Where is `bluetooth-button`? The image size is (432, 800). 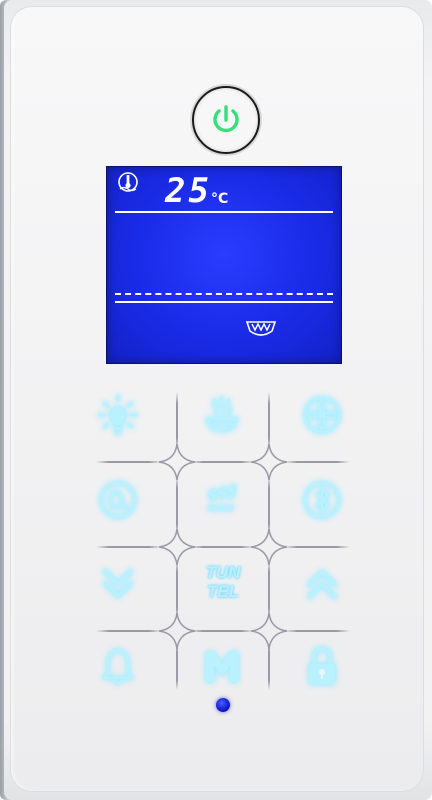 bluetooth-button is located at coordinates (322, 500).